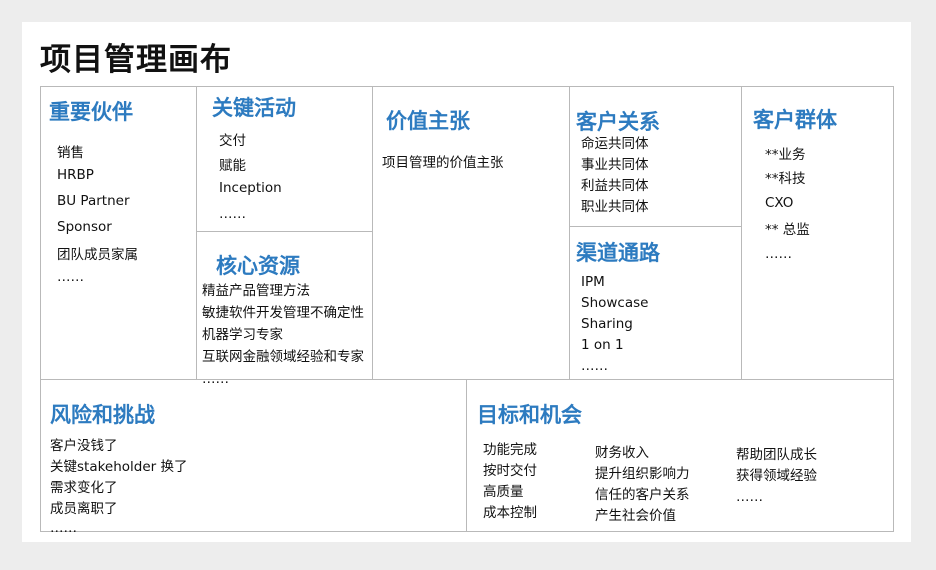 This screenshot has width=936, height=570. Describe the element at coordinates (622, 453) in the screenshot. I see `list-item: 财务收入` at that location.